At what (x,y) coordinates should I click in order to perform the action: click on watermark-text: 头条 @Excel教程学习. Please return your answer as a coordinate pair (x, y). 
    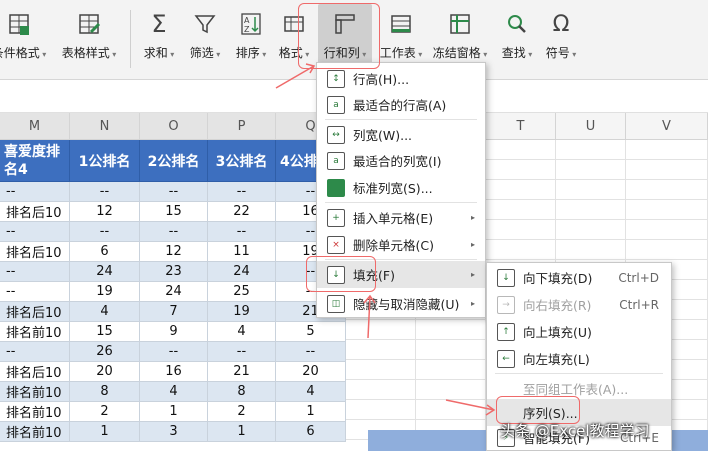
    Looking at the image, I should click on (575, 431).